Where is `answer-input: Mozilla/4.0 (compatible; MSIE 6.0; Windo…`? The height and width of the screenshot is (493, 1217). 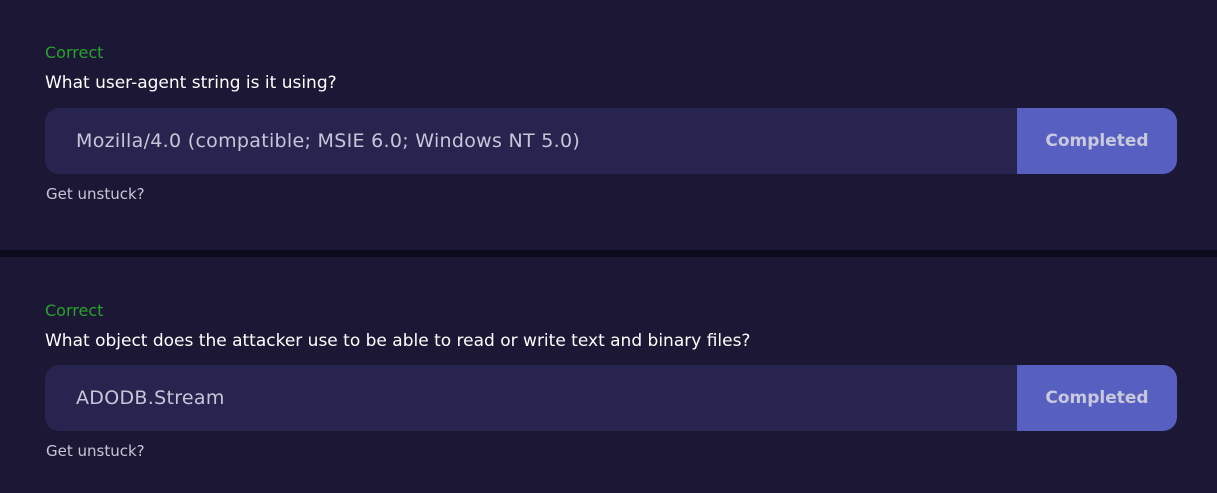 answer-input: Mozilla/4.0 (compatible; MSIE 6.0; Windo… is located at coordinates (531, 141).